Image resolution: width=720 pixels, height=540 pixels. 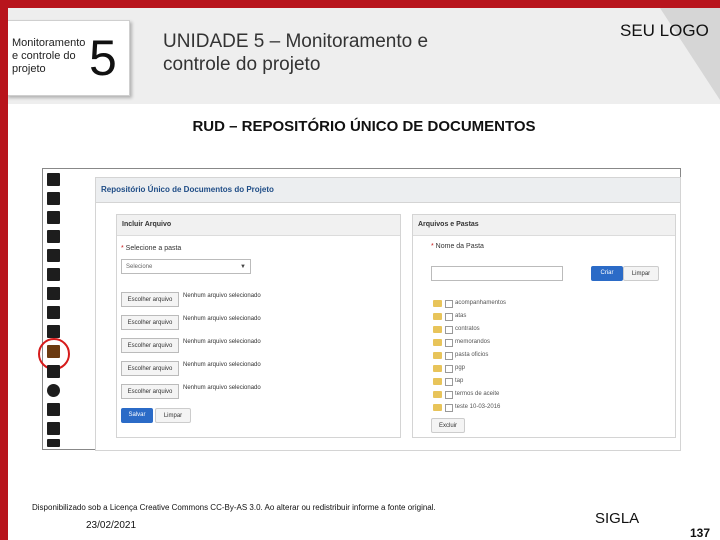 What do you see at coordinates (53, 312) in the screenshot?
I see `table-icon` at bounding box center [53, 312].